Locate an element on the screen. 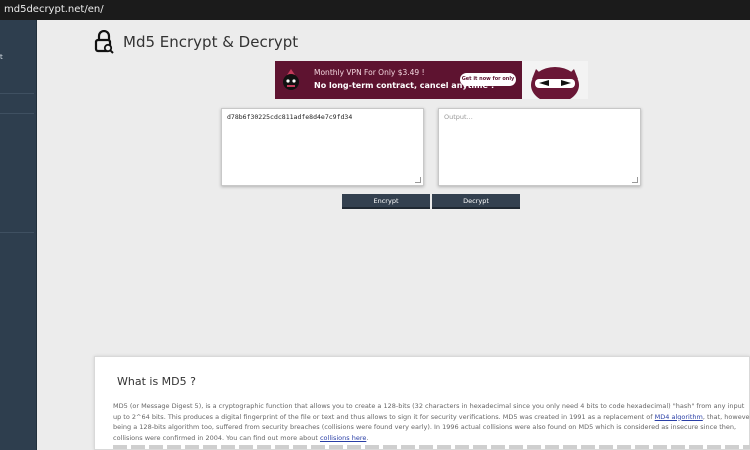  paragraph-text: . is located at coordinates (367, 437).